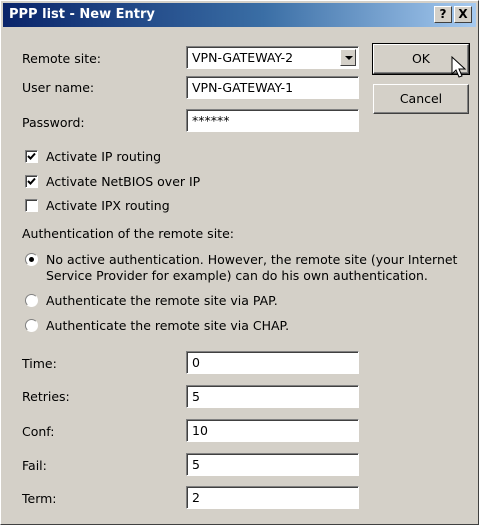 The width and height of the screenshot is (479, 525). Describe the element at coordinates (272, 120) in the screenshot. I see `password-field: ******` at that location.